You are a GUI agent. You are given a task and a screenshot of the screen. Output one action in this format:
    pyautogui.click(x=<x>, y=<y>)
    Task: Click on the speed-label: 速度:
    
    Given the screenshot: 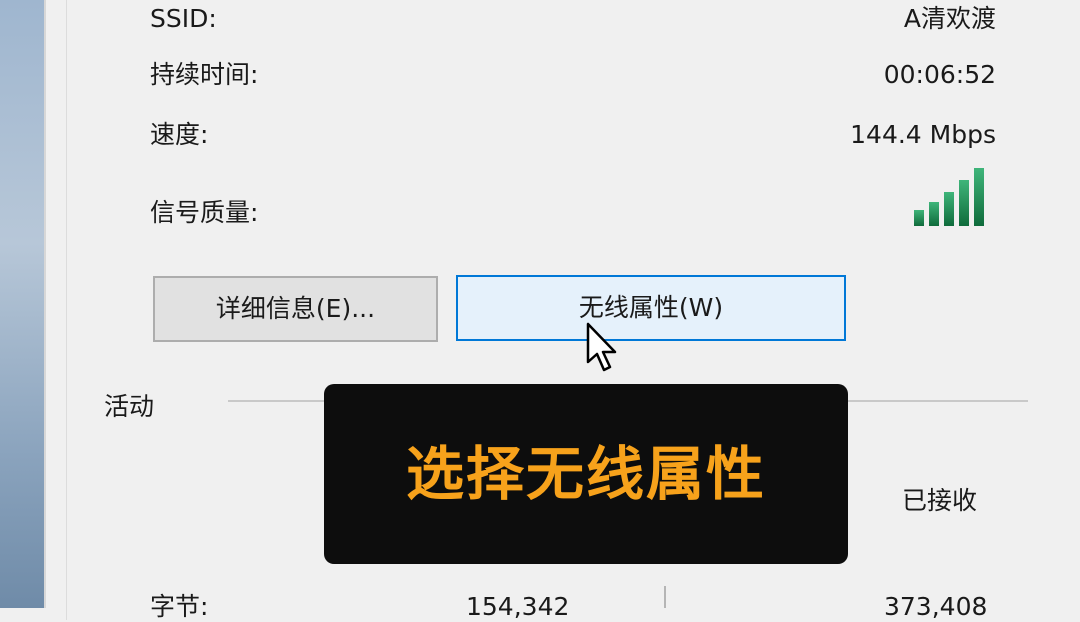 What is the action you would take?
    pyautogui.click(x=179, y=134)
    